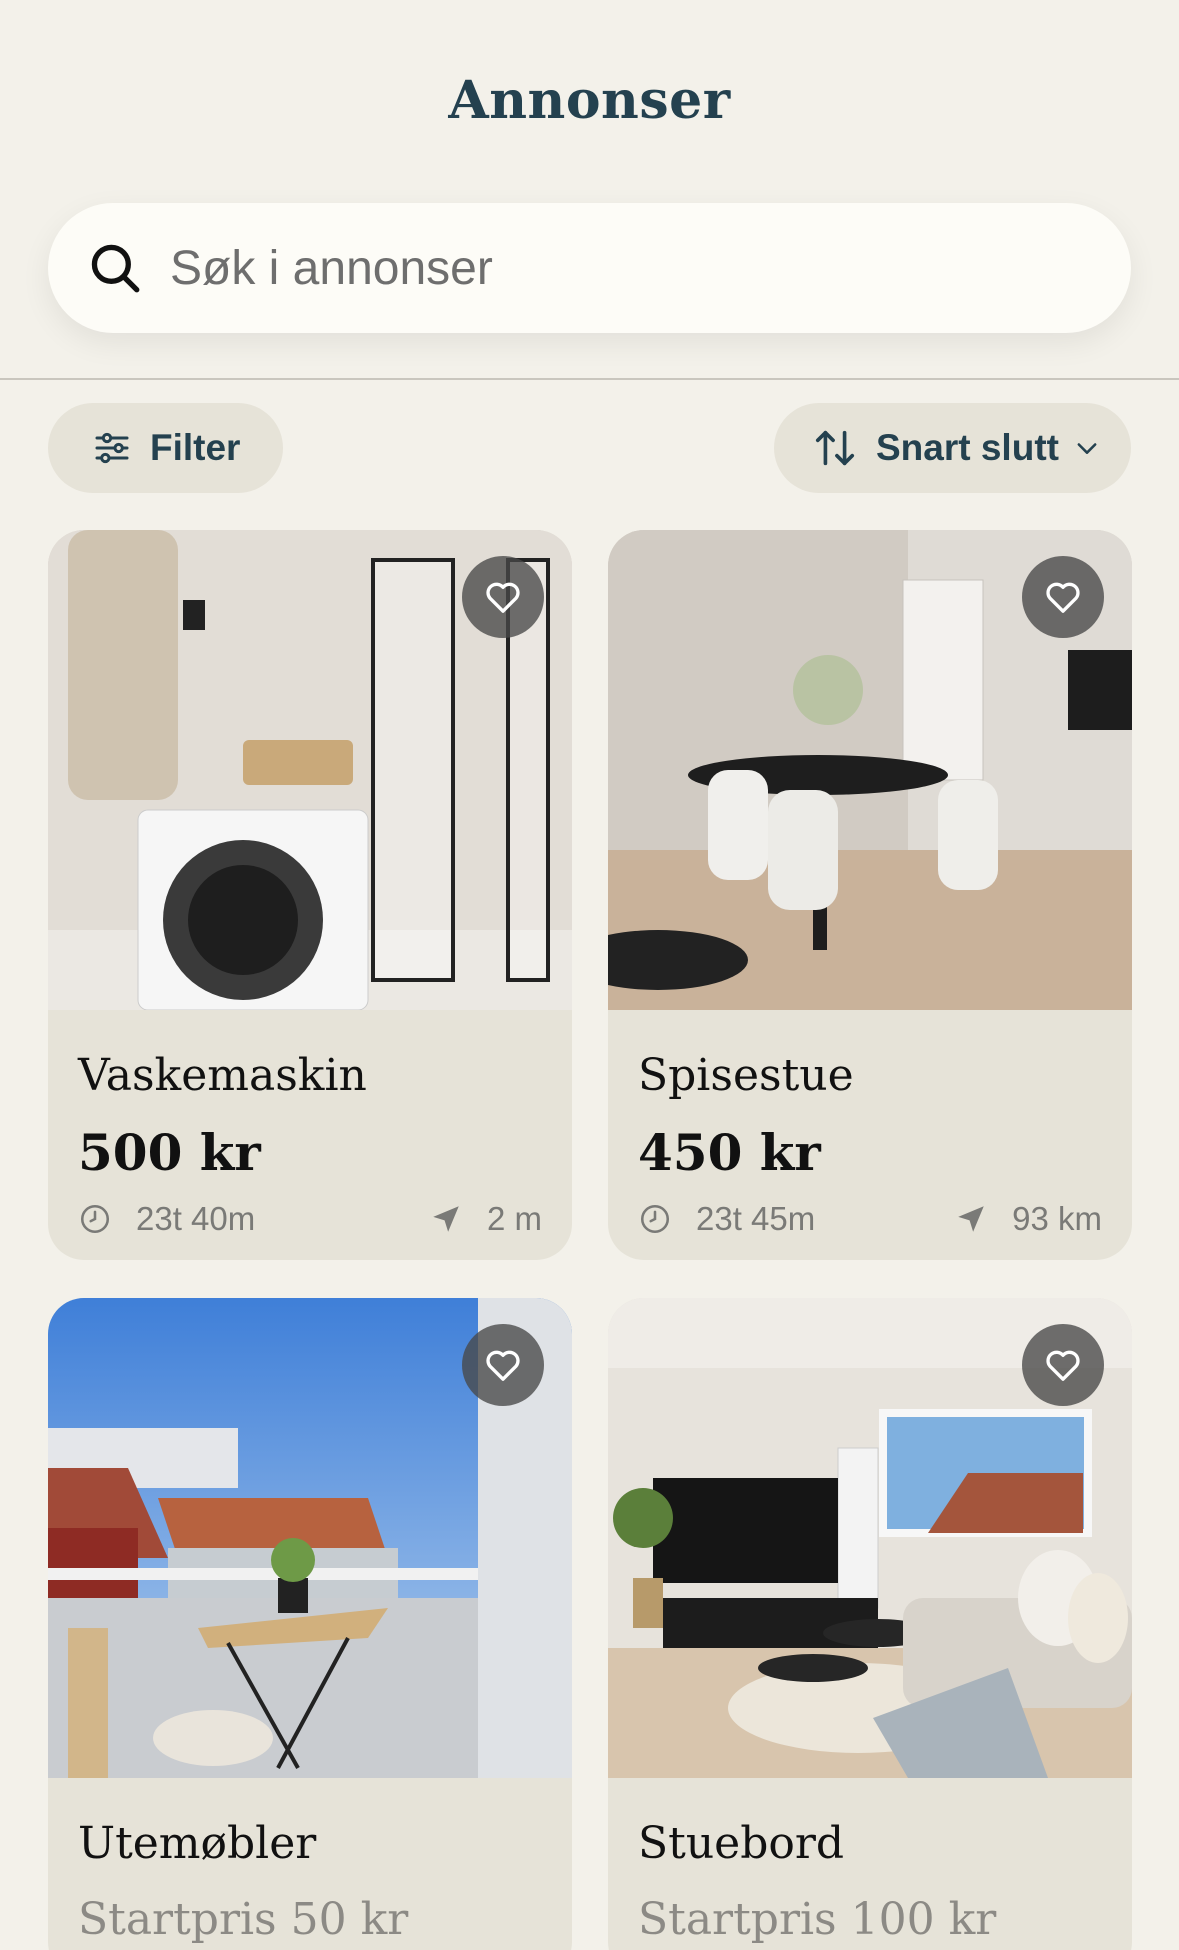  What do you see at coordinates (112, 448) in the screenshot?
I see `sliders-icon` at bounding box center [112, 448].